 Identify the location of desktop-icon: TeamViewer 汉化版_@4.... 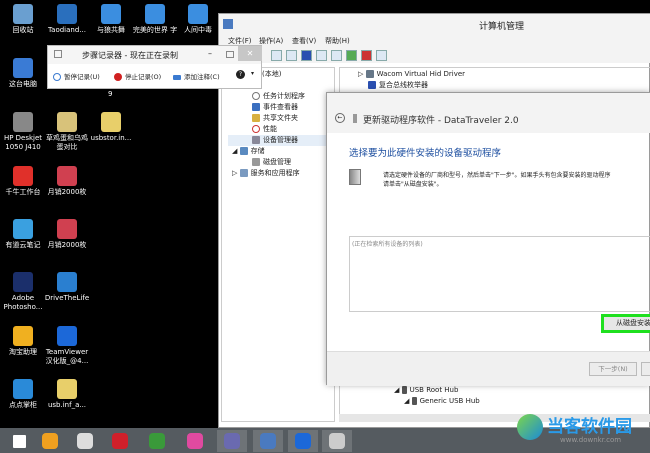
(67, 346).